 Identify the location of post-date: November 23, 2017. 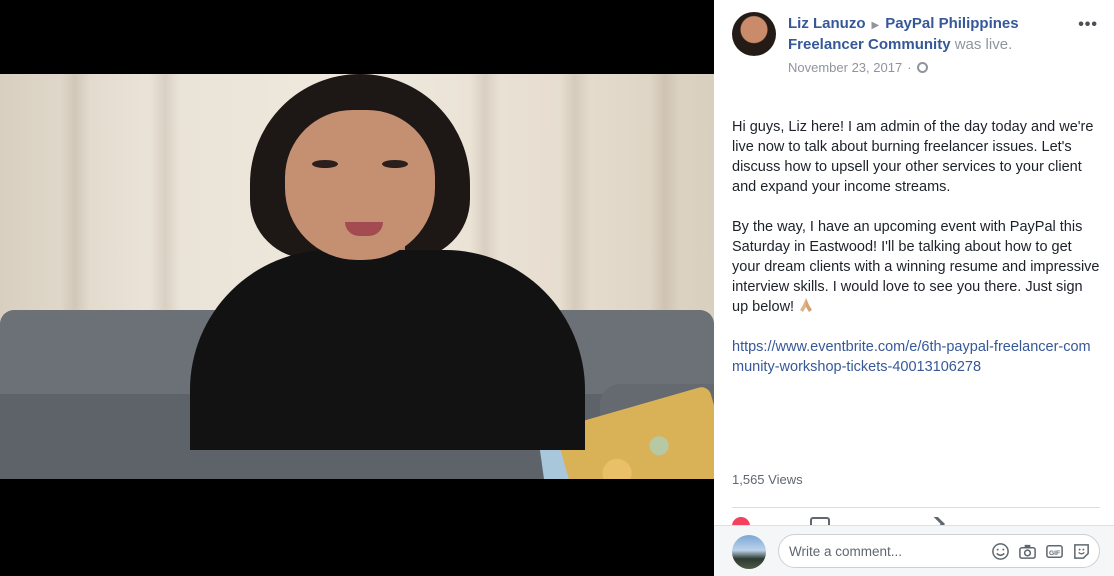
(845, 67).